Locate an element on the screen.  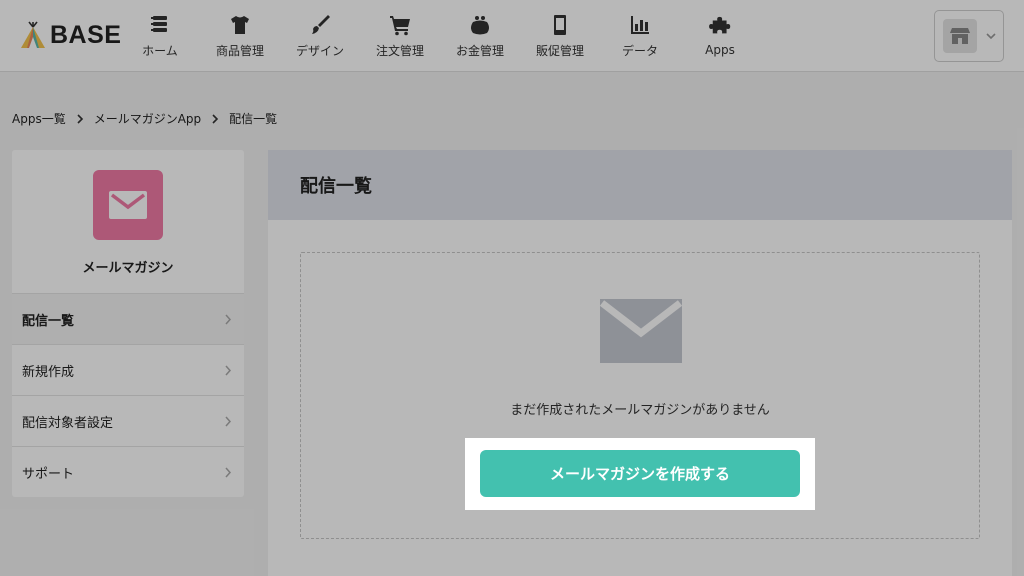
nav-label: ホーム is located at coordinates (160, 50).